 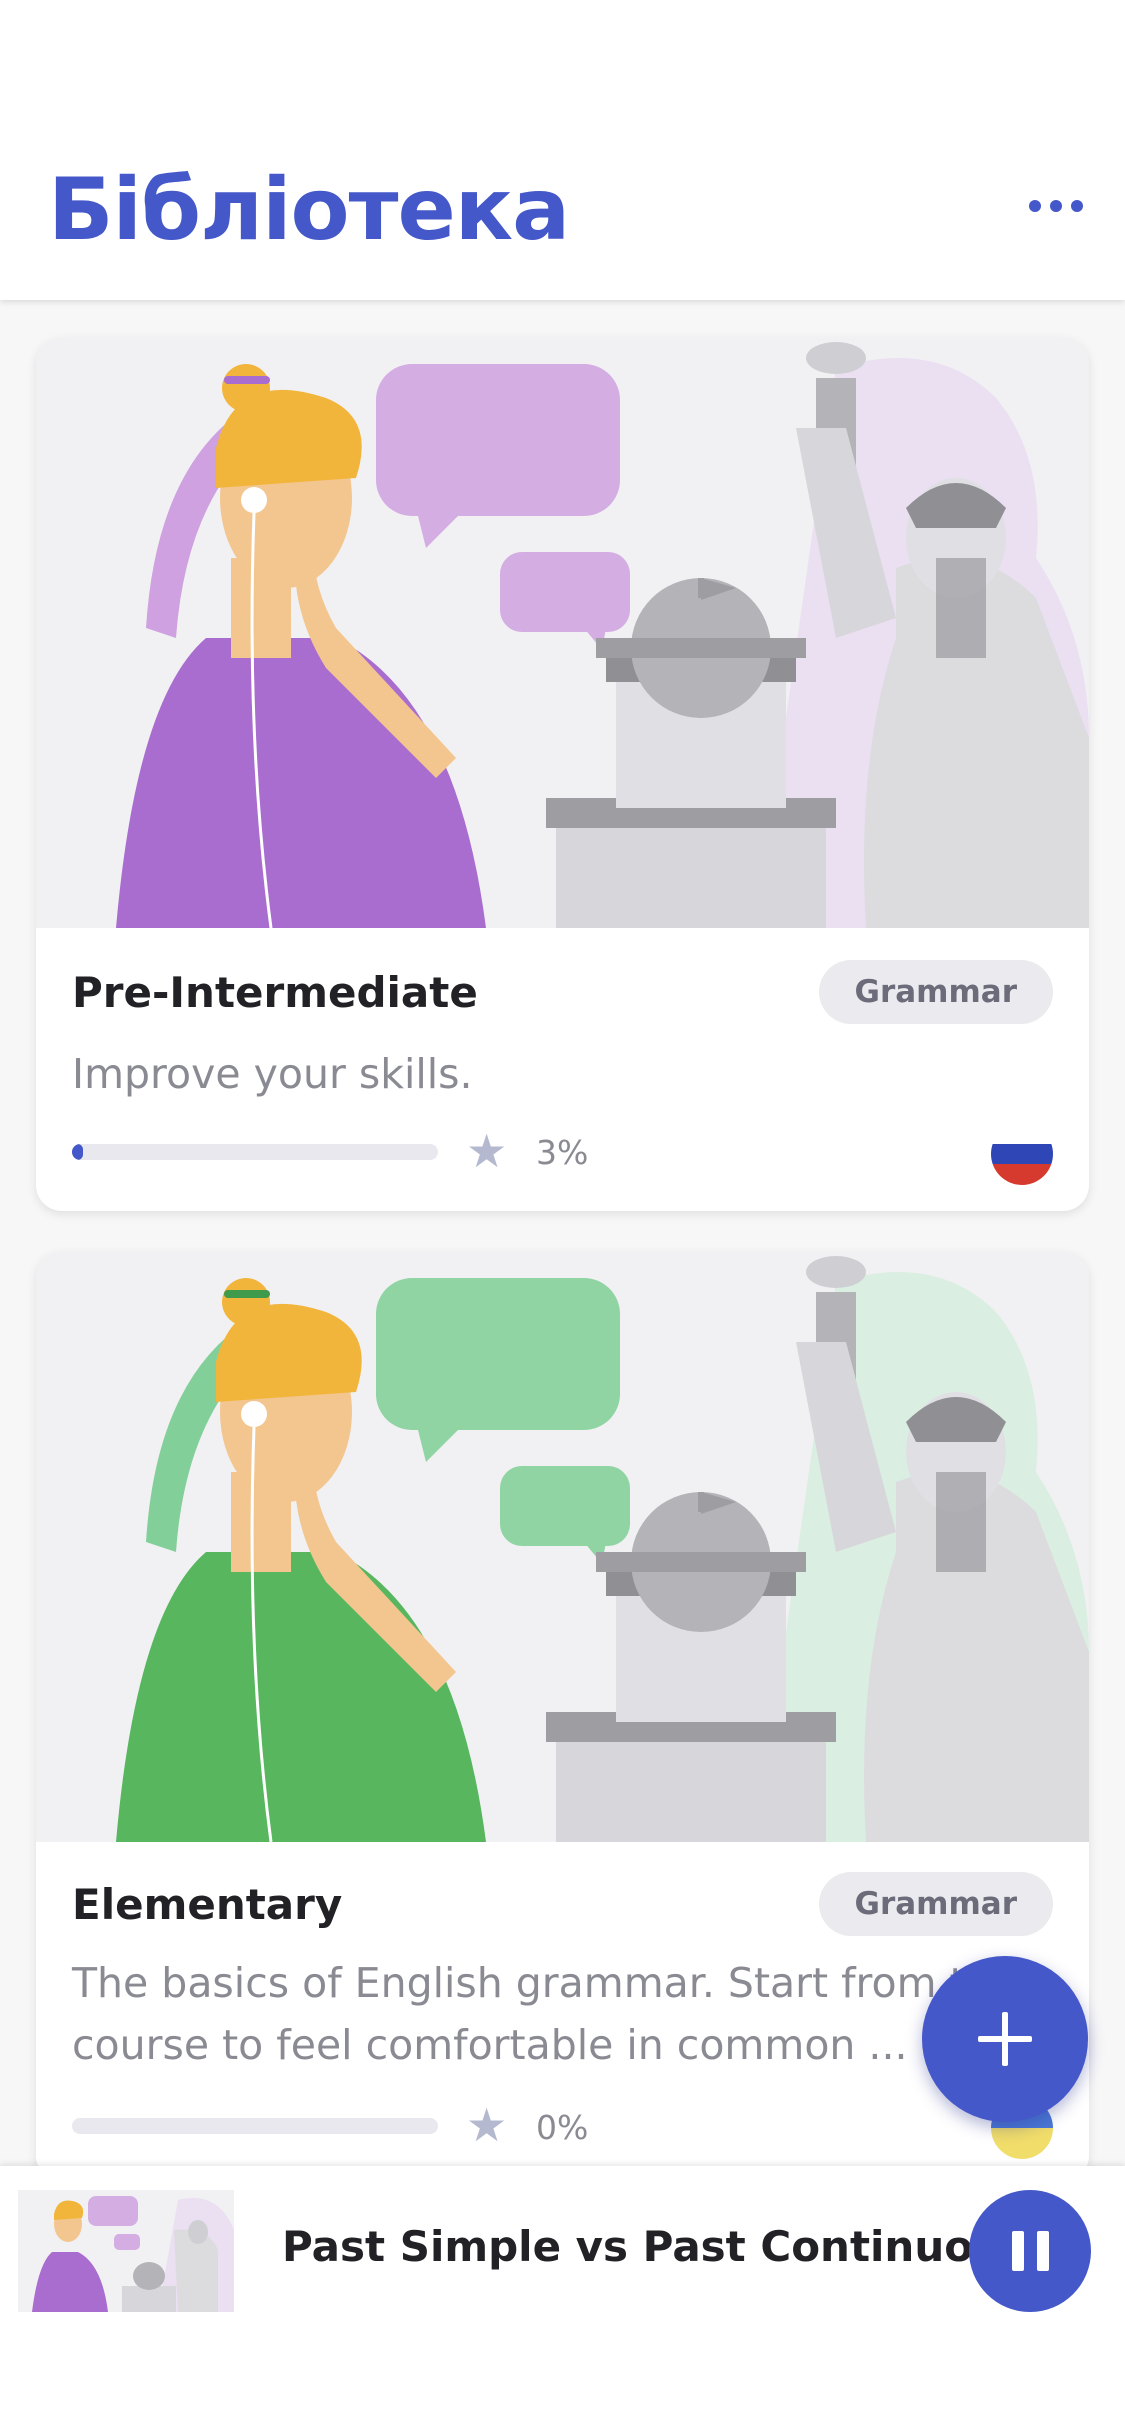 I want to click on pause-icon, so click(x=1017, y=2251).